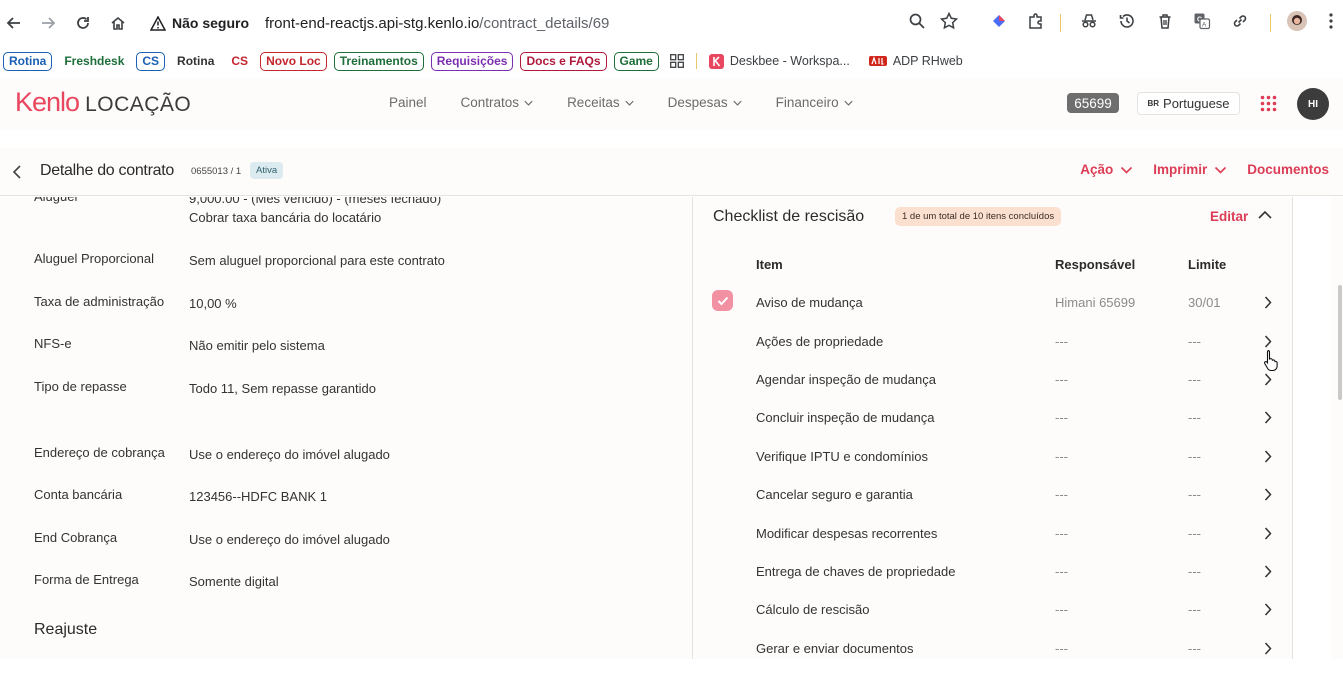 The width and height of the screenshot is (1343, 679). Describe the element at coordinates (282, 388) in the screenshot. I see `detail-value: Todo 11, Sem repasse garantido` at that location.